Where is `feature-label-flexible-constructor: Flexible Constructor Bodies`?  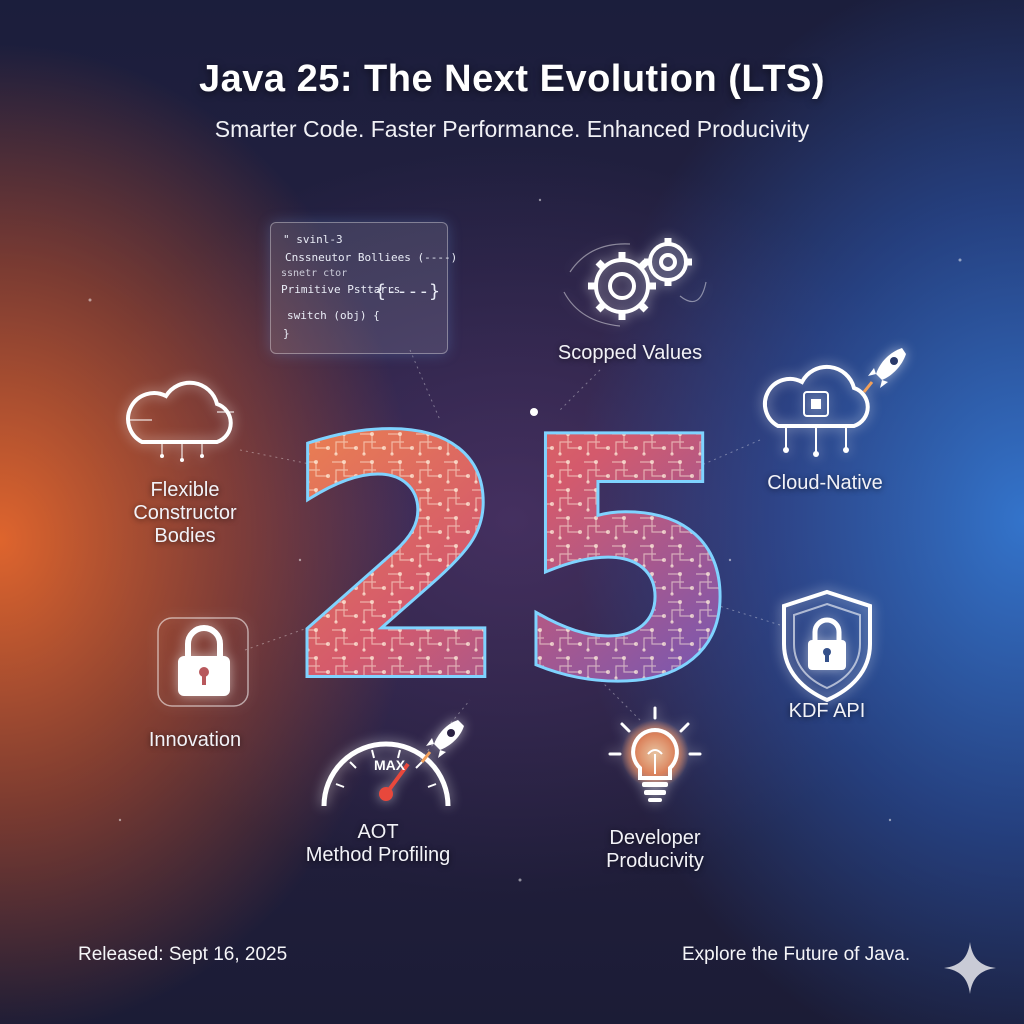
feature-label-flexible-constructor: Flexible Constructor Bodies is located at coordinates (185, 513).